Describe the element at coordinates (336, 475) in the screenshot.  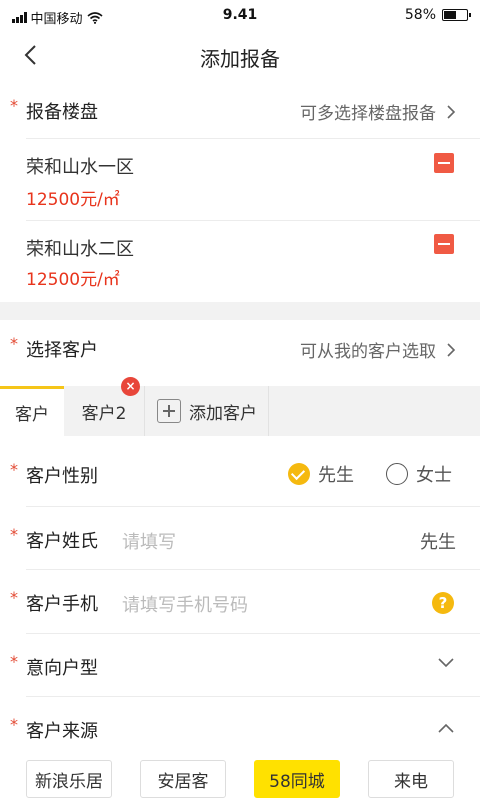
I see `gender-option-label: 先生` at that location.